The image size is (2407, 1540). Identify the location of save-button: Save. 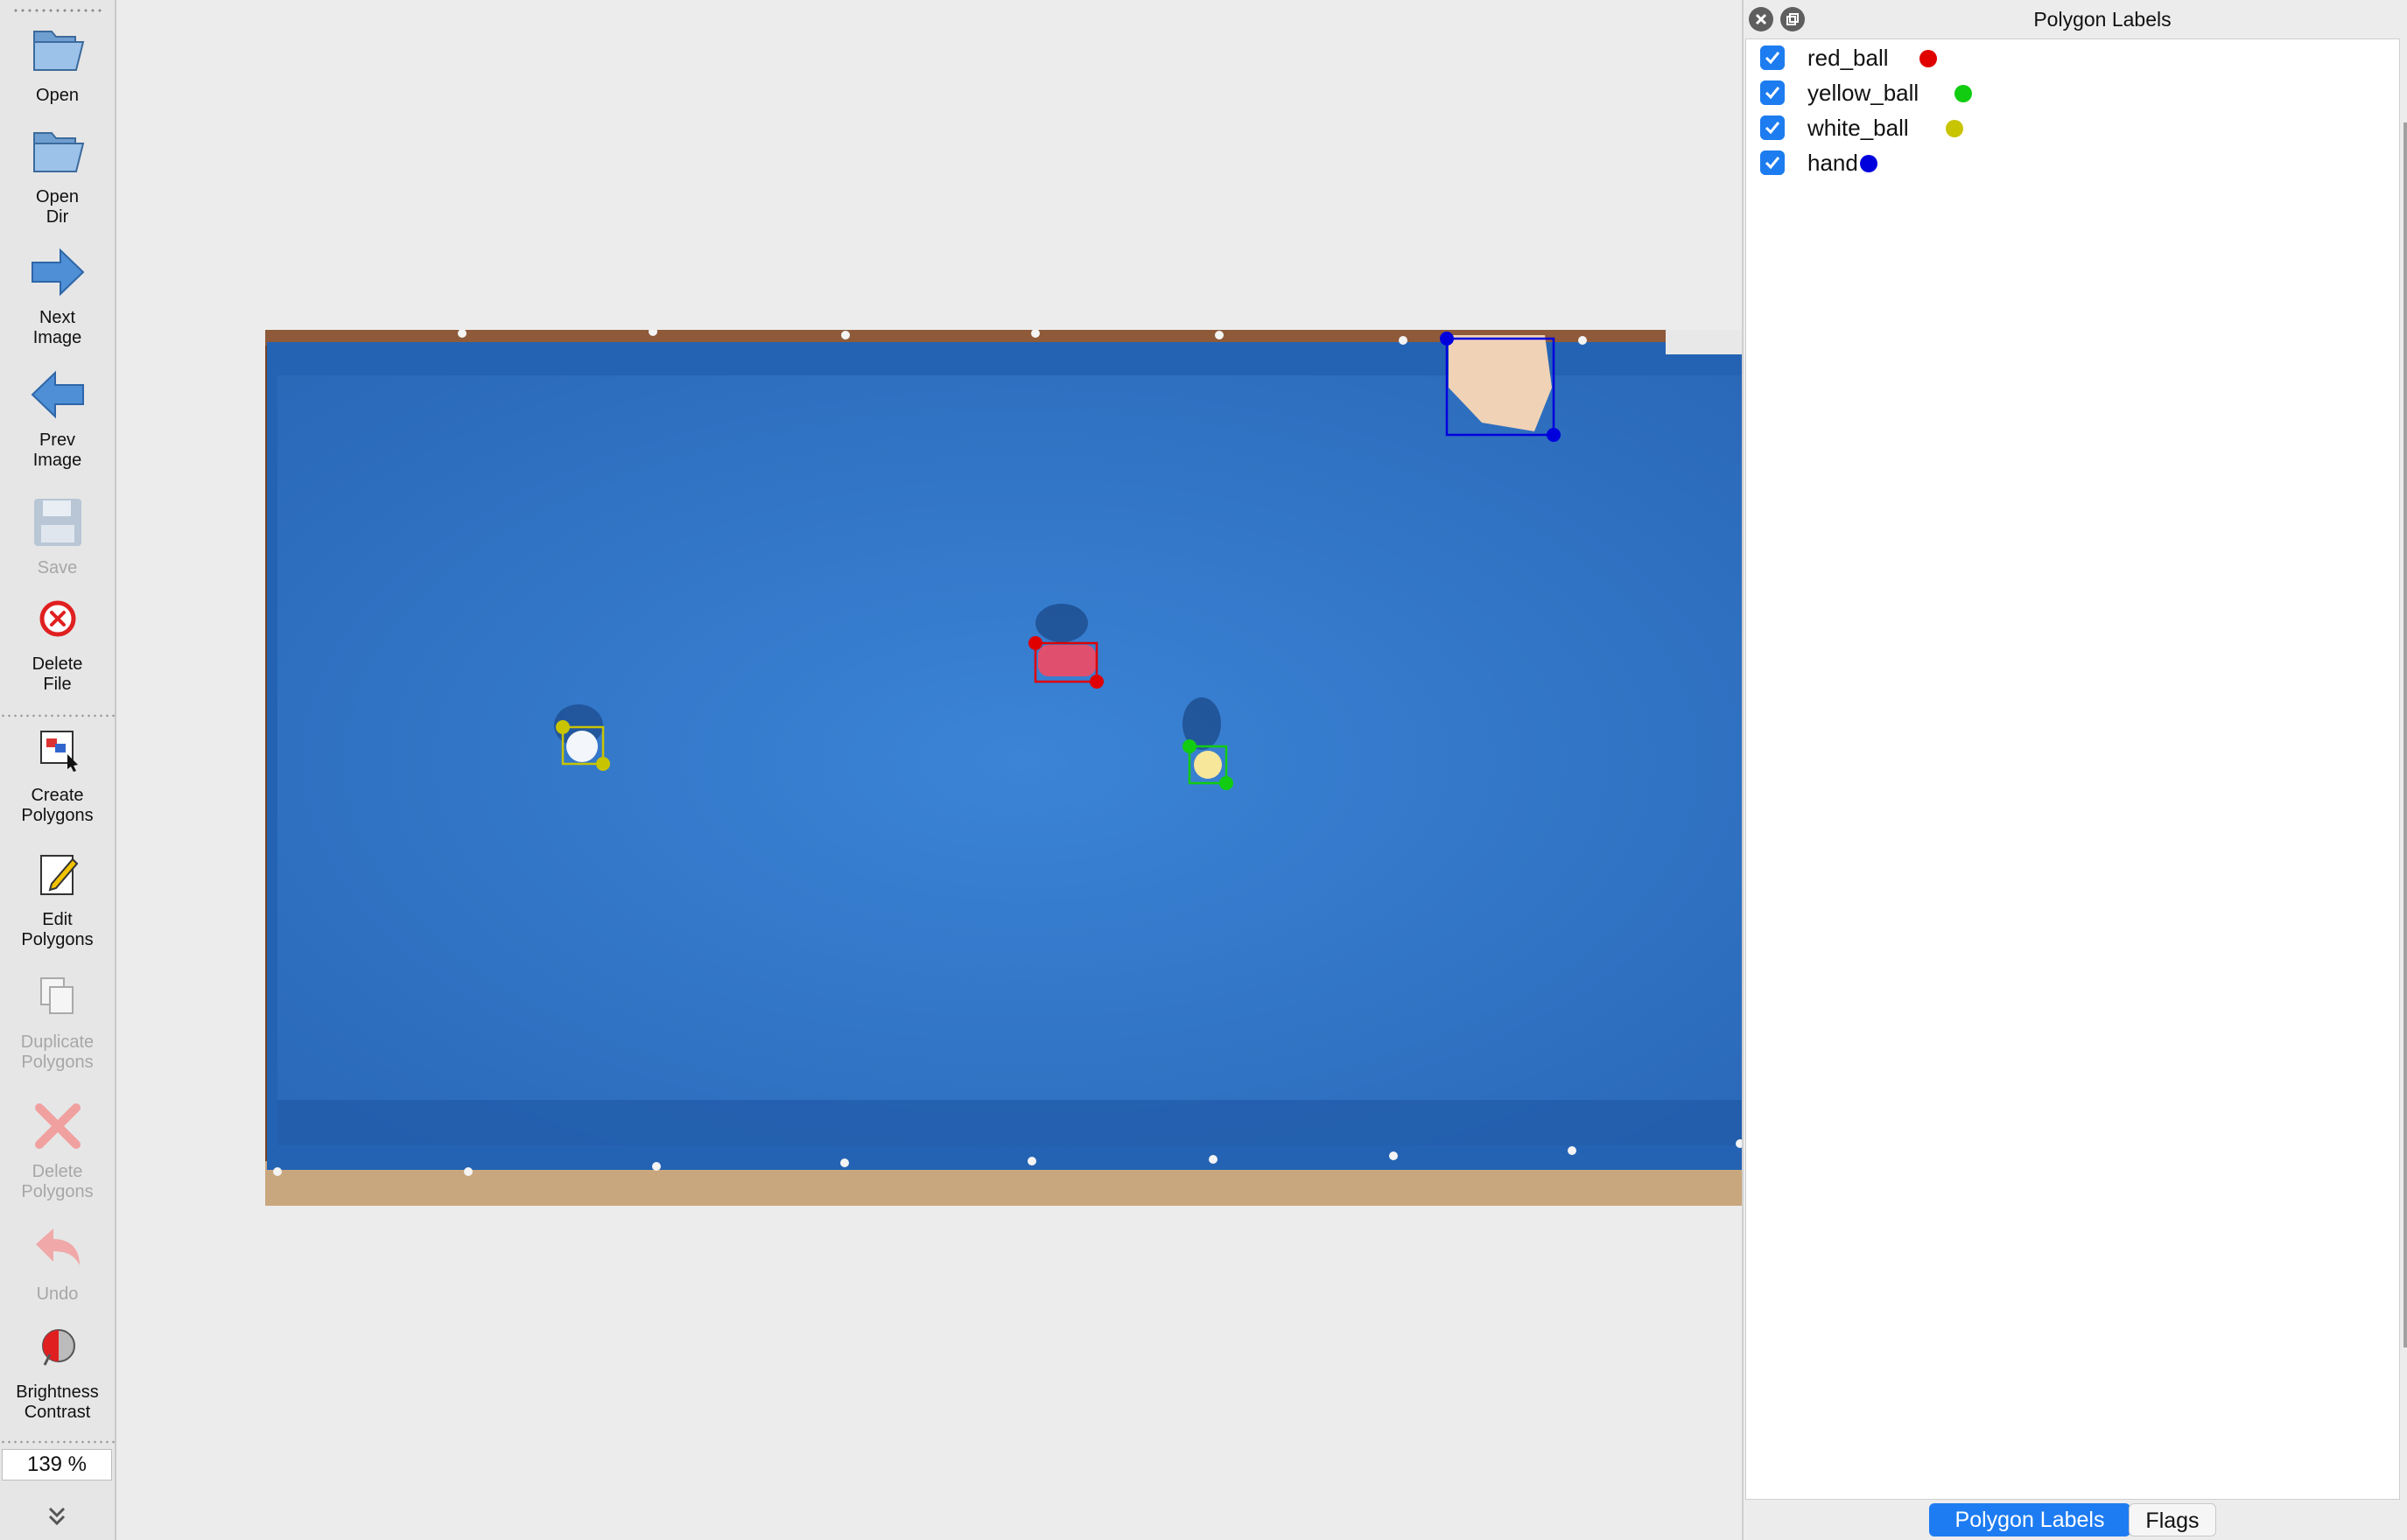
(57, 535).